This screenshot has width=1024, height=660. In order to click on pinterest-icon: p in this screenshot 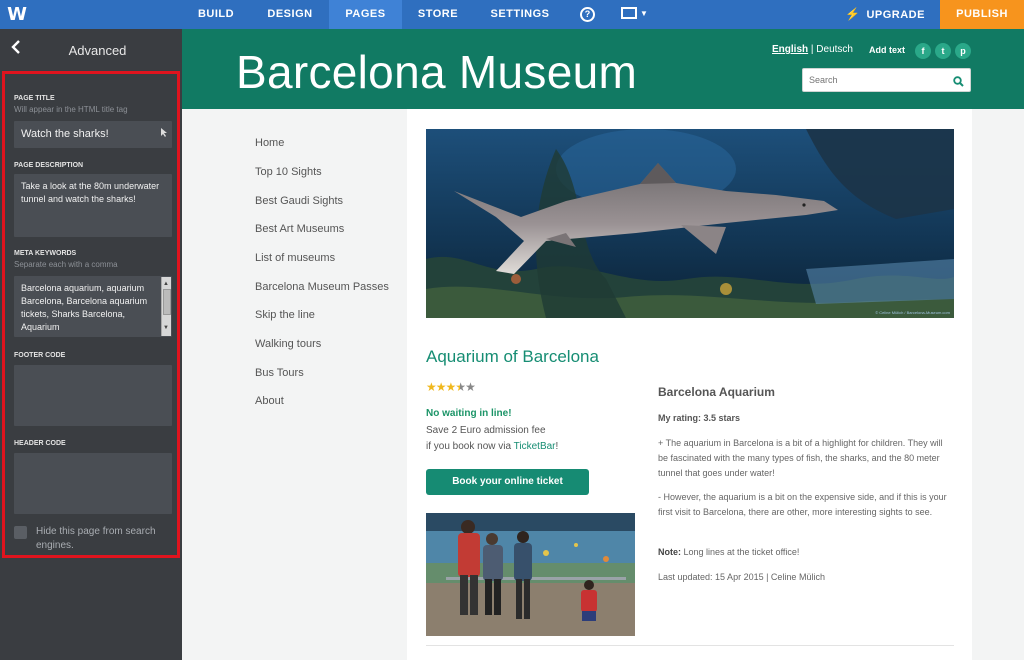, I will do `click(963, 51)`.